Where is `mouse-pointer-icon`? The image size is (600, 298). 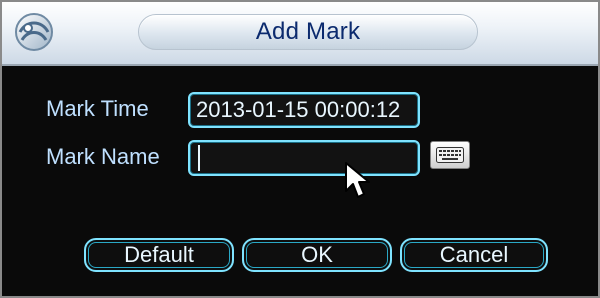
mouse-pointer-icon is located at coordinates (359, 182).